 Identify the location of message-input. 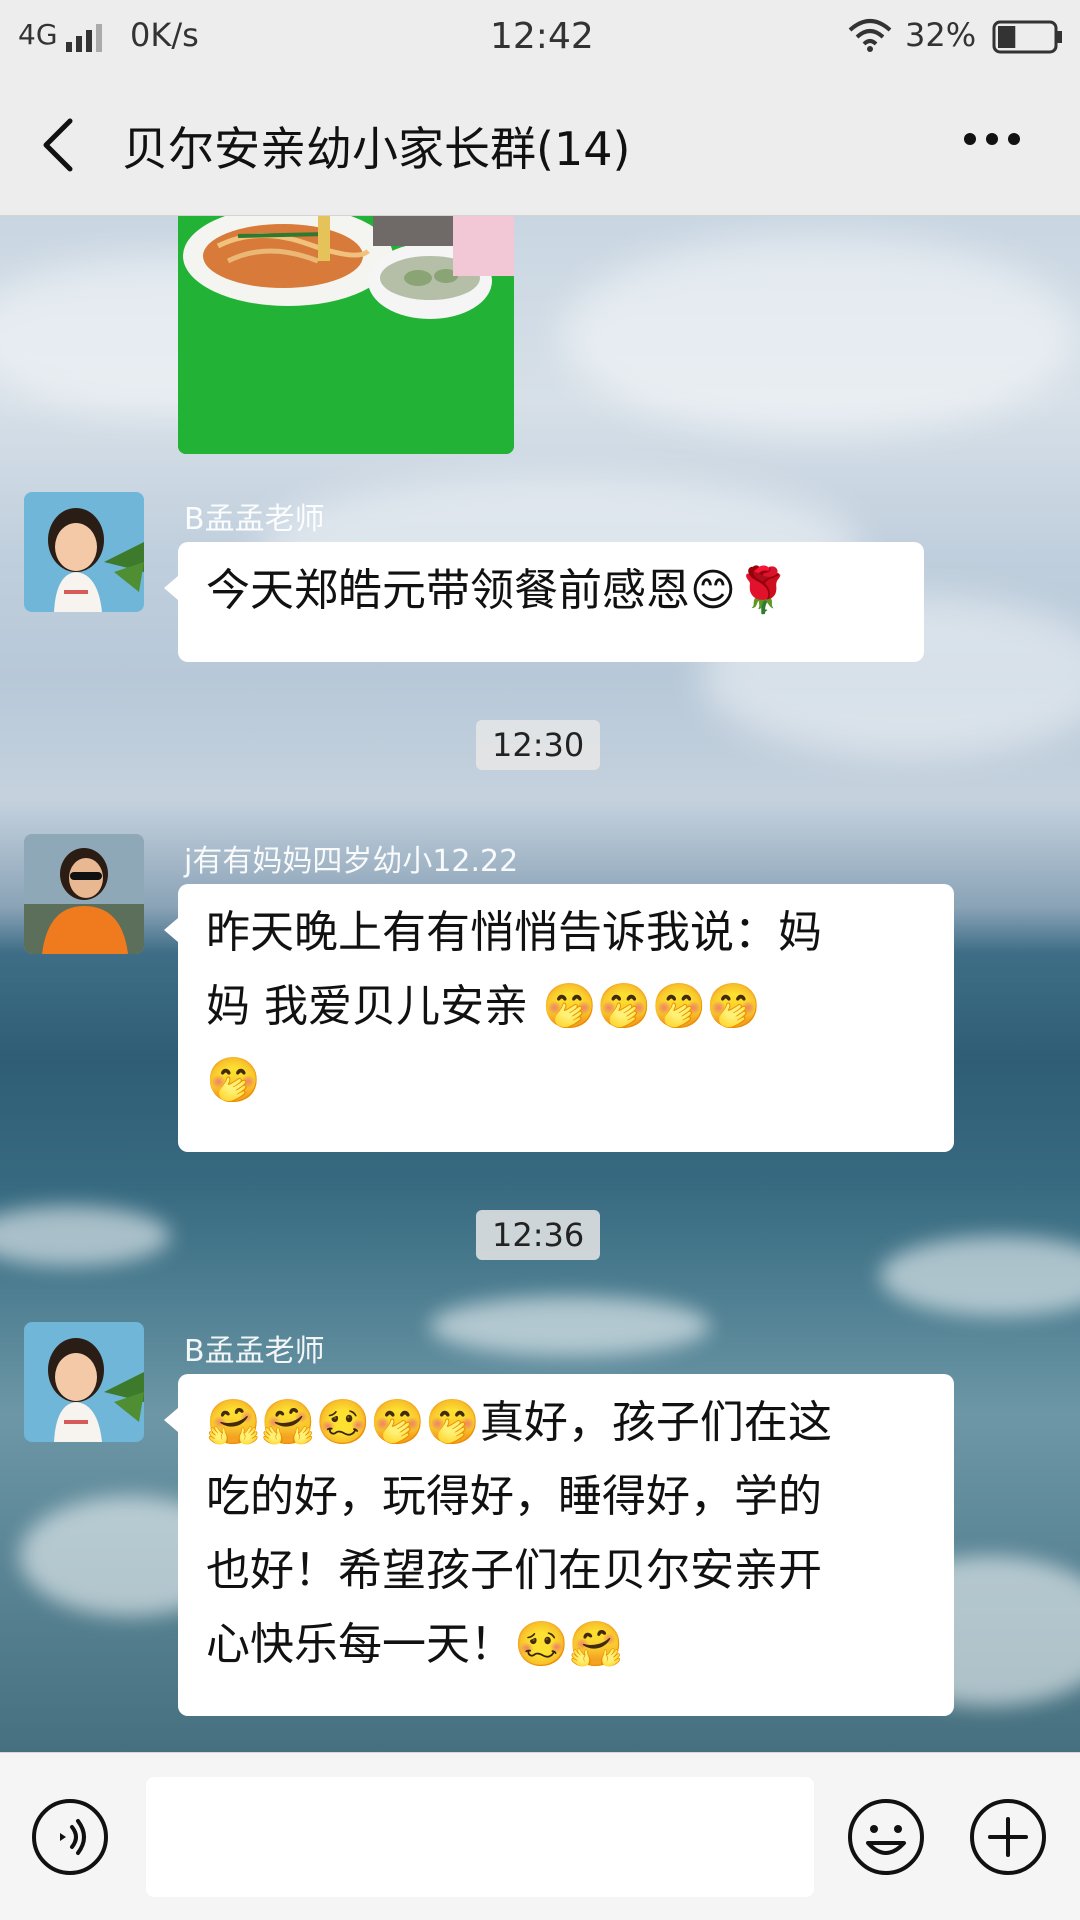
(480, 1837).